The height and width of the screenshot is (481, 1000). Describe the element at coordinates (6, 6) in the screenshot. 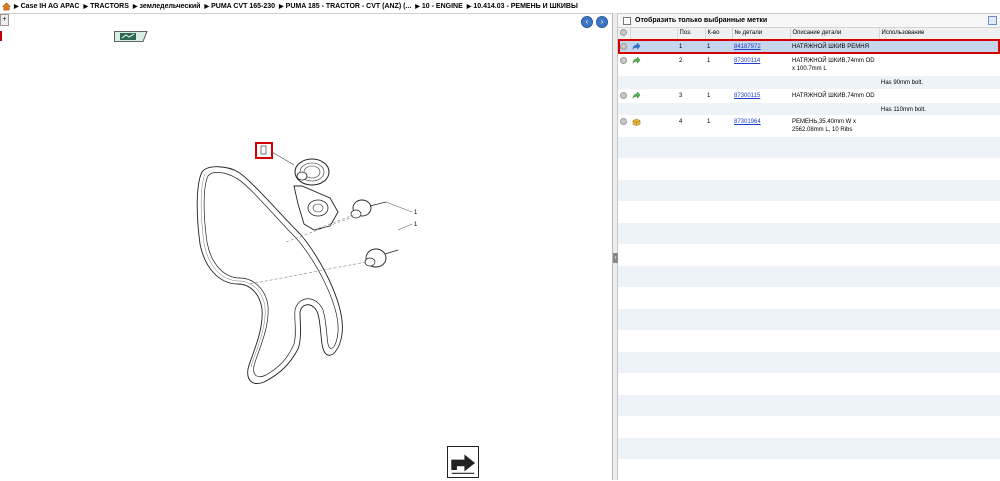

I see `home-icon` at that location.